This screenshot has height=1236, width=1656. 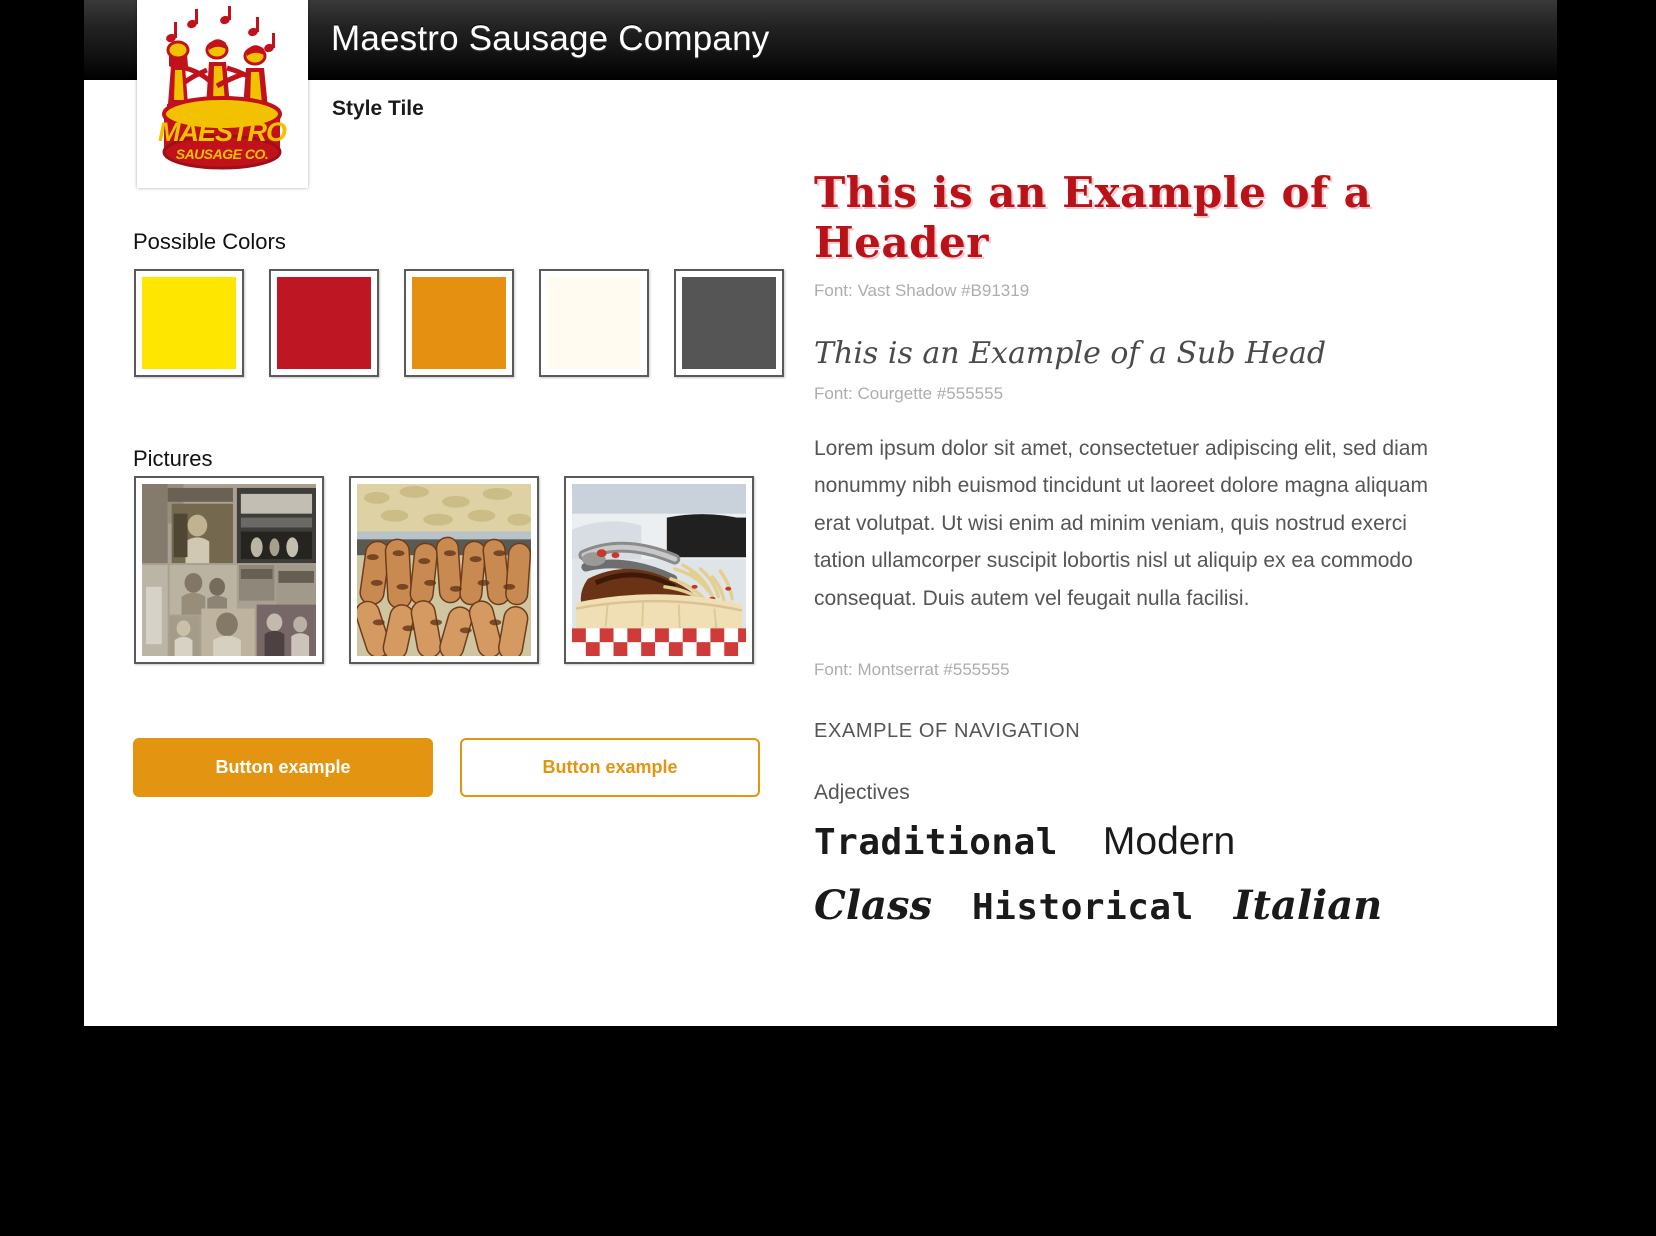 I want to click on adjective-modern: Modern, so click(x=1169, y=841).